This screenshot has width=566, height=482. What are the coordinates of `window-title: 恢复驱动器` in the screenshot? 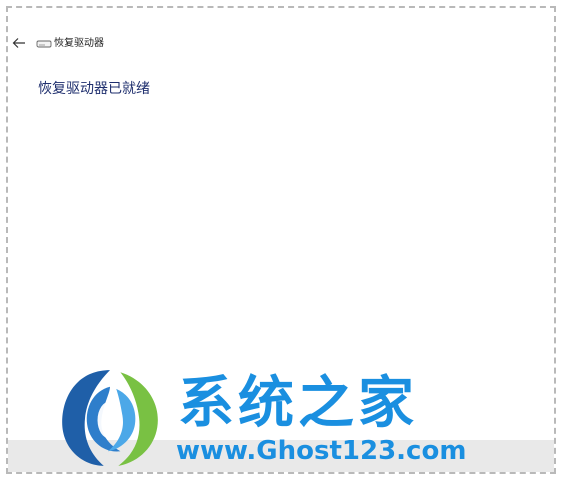 It's located at (79, 43).